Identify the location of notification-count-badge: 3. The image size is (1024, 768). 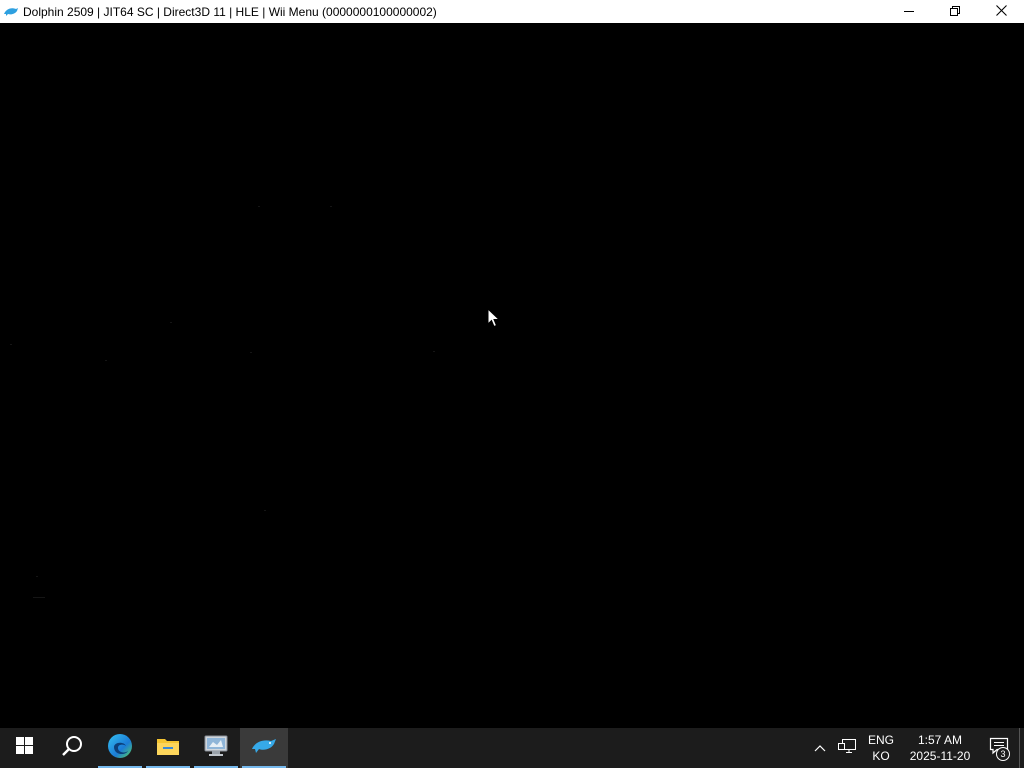
(1003, 754).